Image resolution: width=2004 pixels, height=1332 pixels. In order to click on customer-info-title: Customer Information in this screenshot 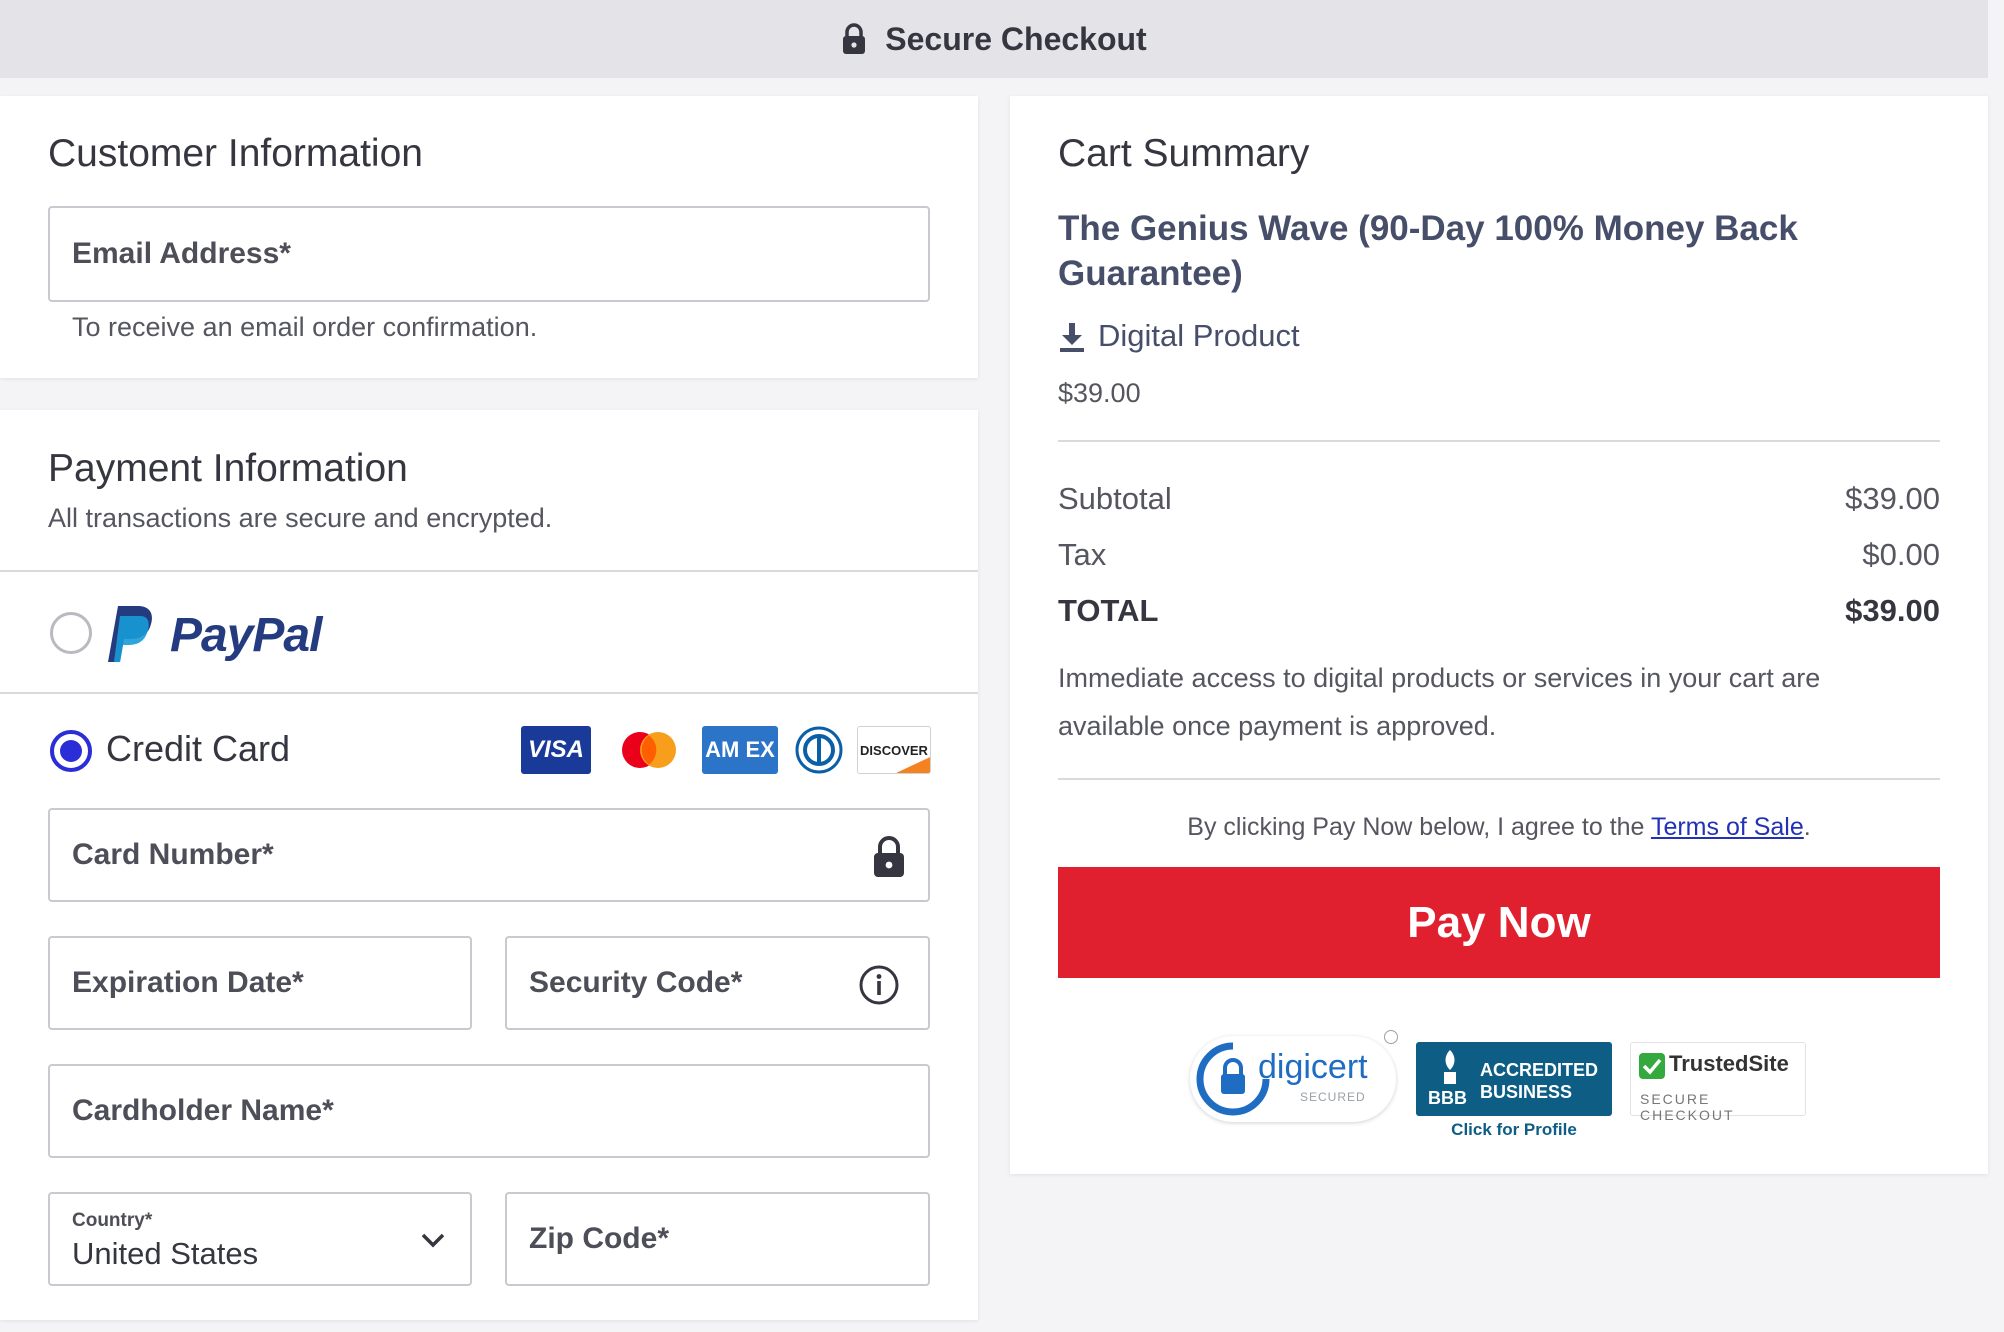, I will do `click(235, 153)`.